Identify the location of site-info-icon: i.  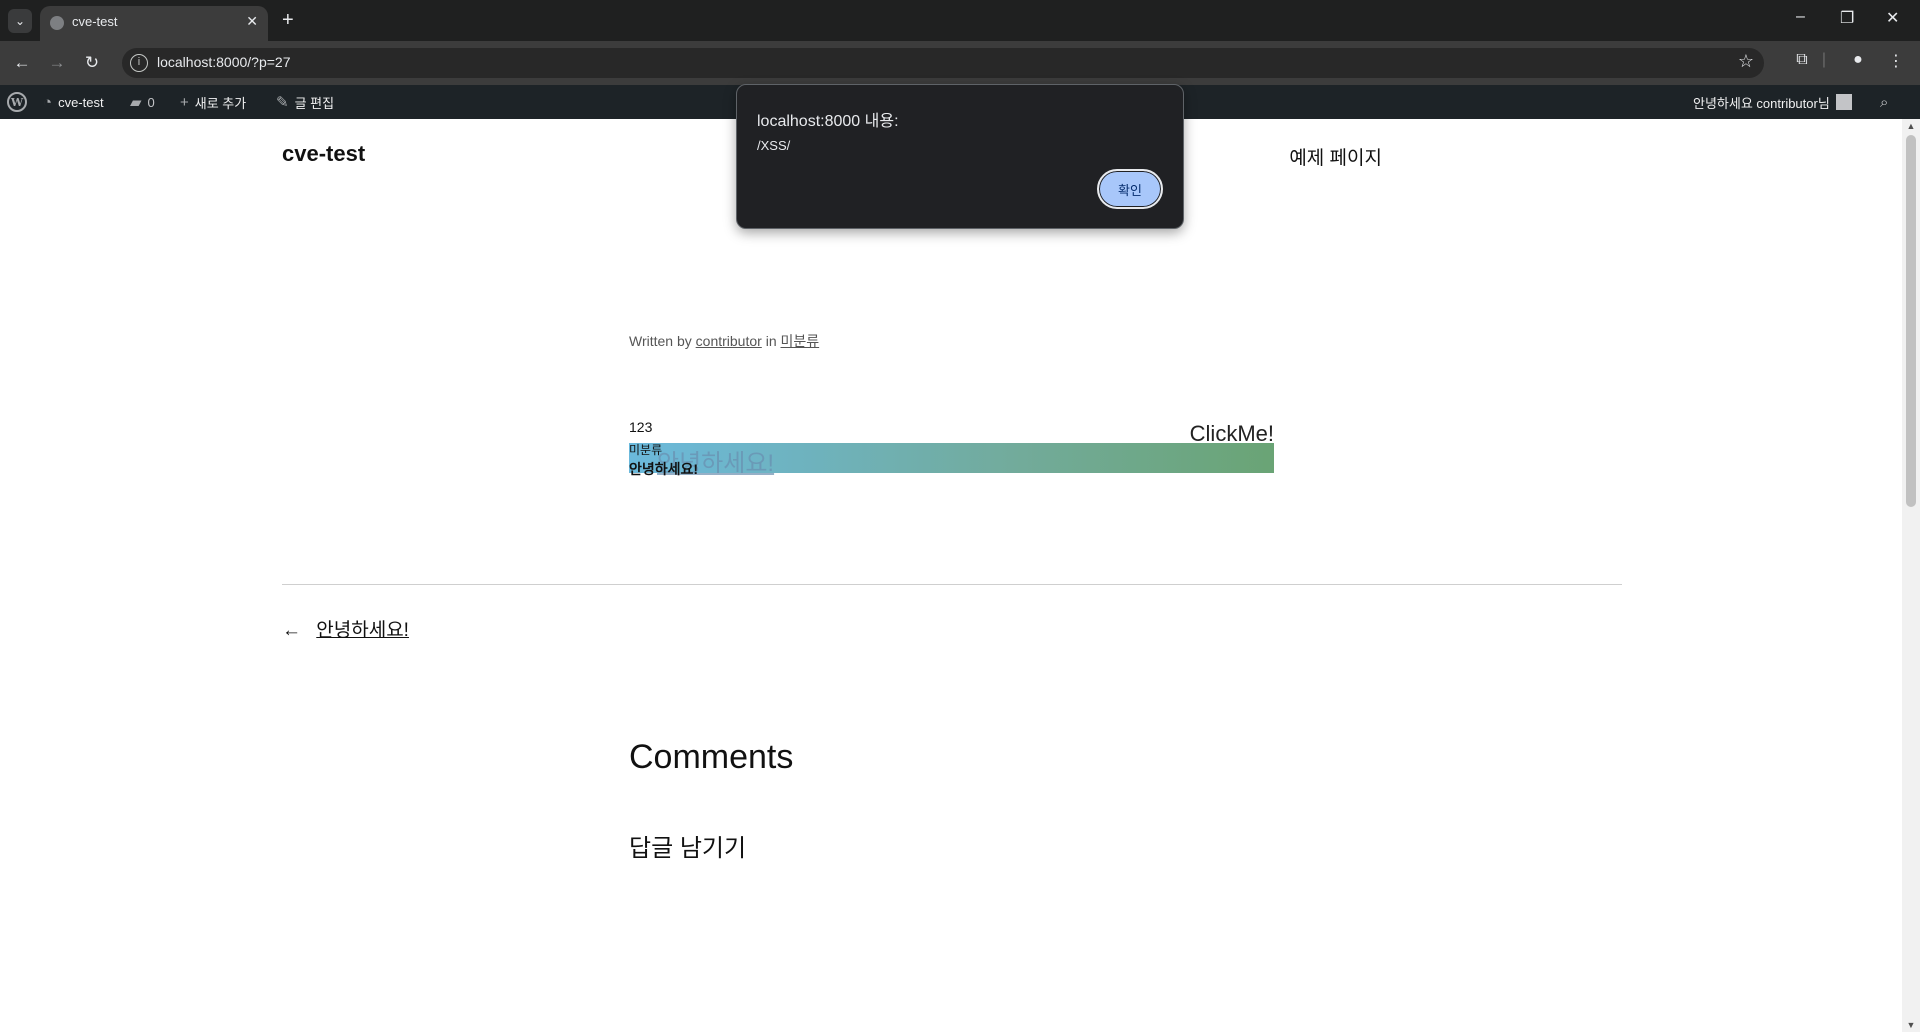
(139, 63).